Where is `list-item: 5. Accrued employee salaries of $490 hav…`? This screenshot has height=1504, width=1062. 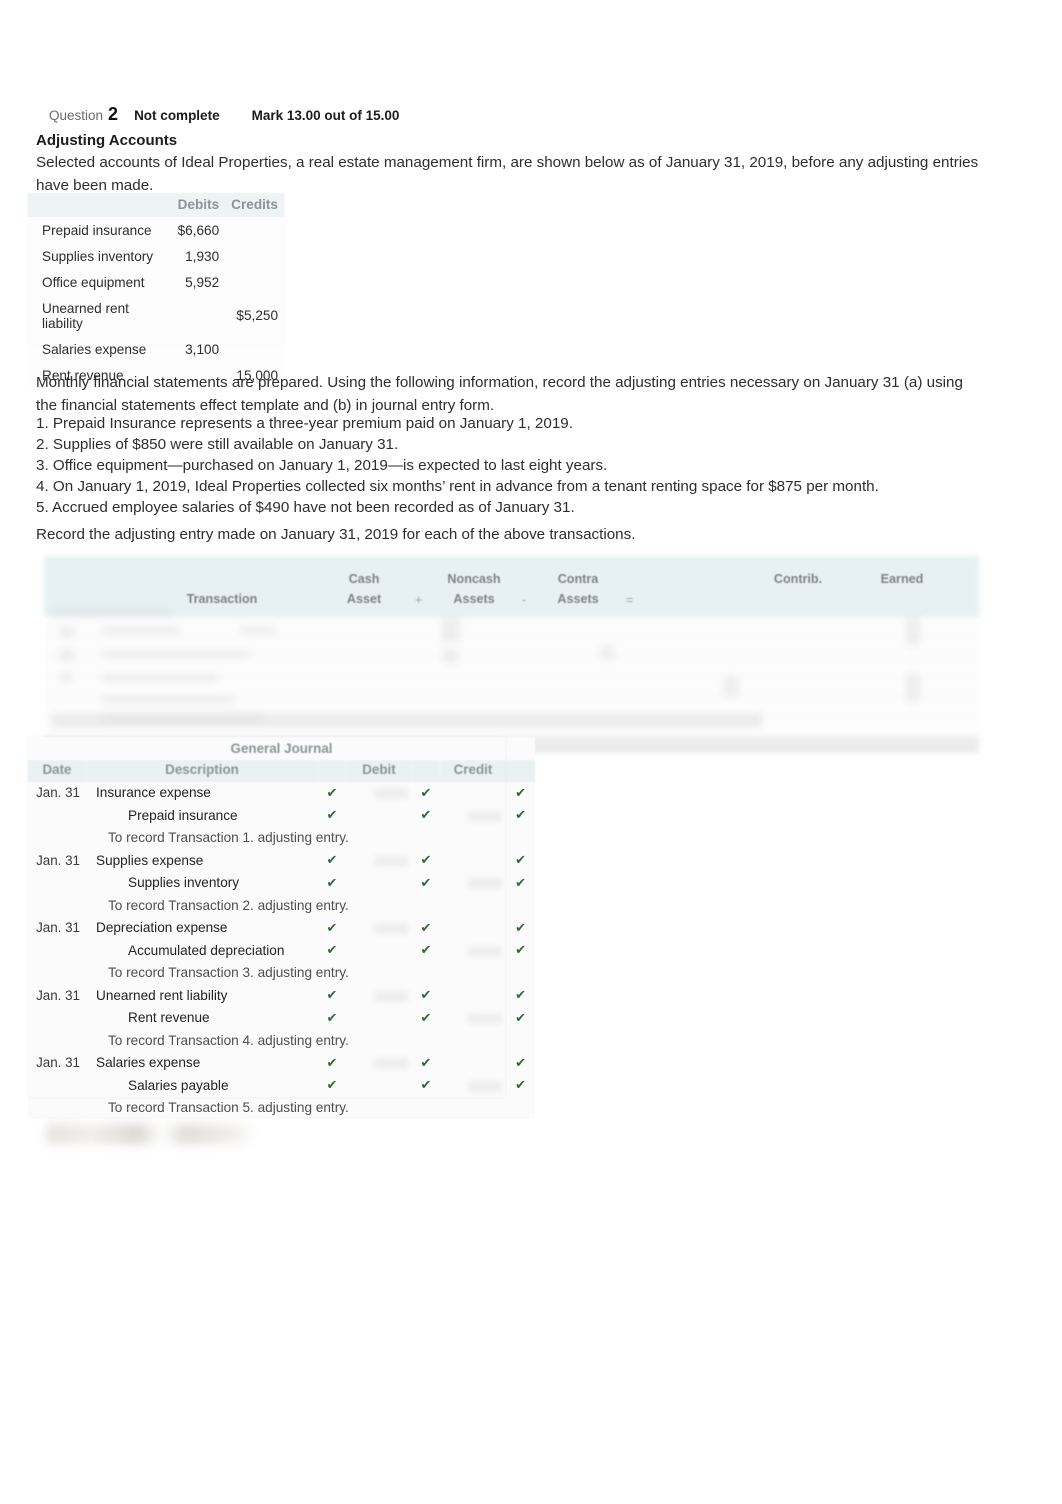 list-item: 5. Accrued employee salaries of $490 hav… is located at coordinates (305, 508).